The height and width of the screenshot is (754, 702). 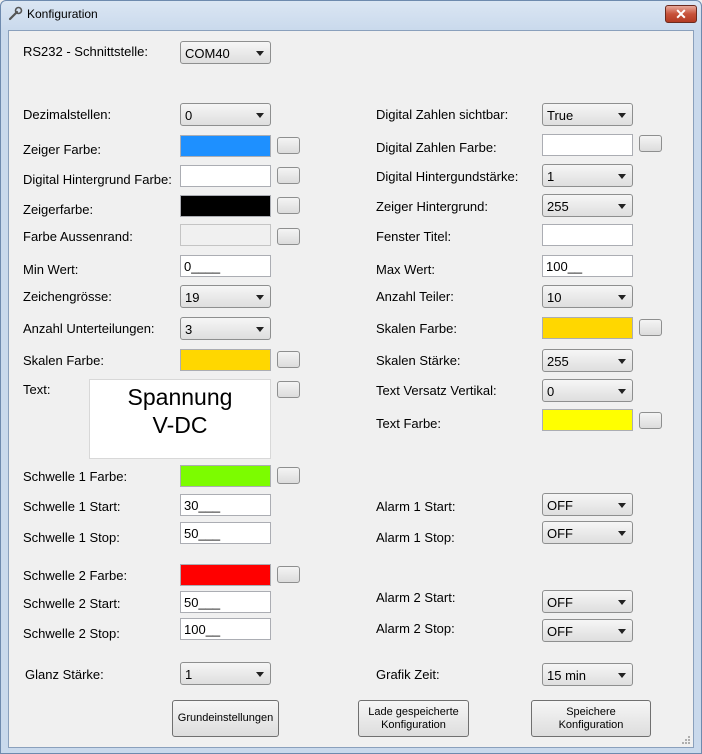 I want to click on text-line-1: Spannung, so click(x=180, y=397).